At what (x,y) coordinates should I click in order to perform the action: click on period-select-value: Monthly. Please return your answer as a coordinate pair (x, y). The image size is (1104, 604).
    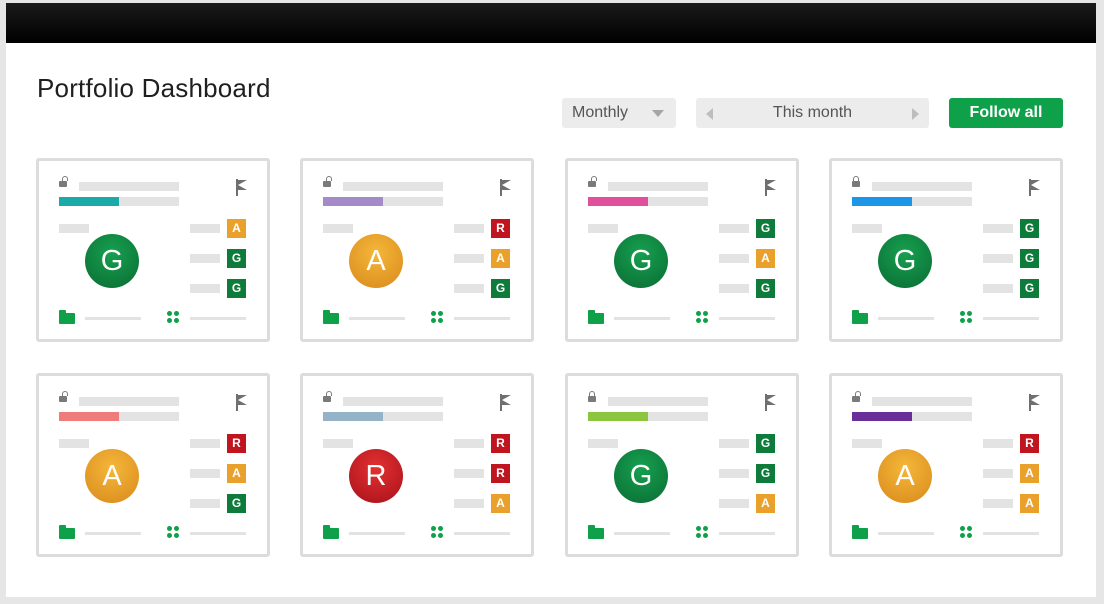
    Looking at the image, I should click on (600, 112).